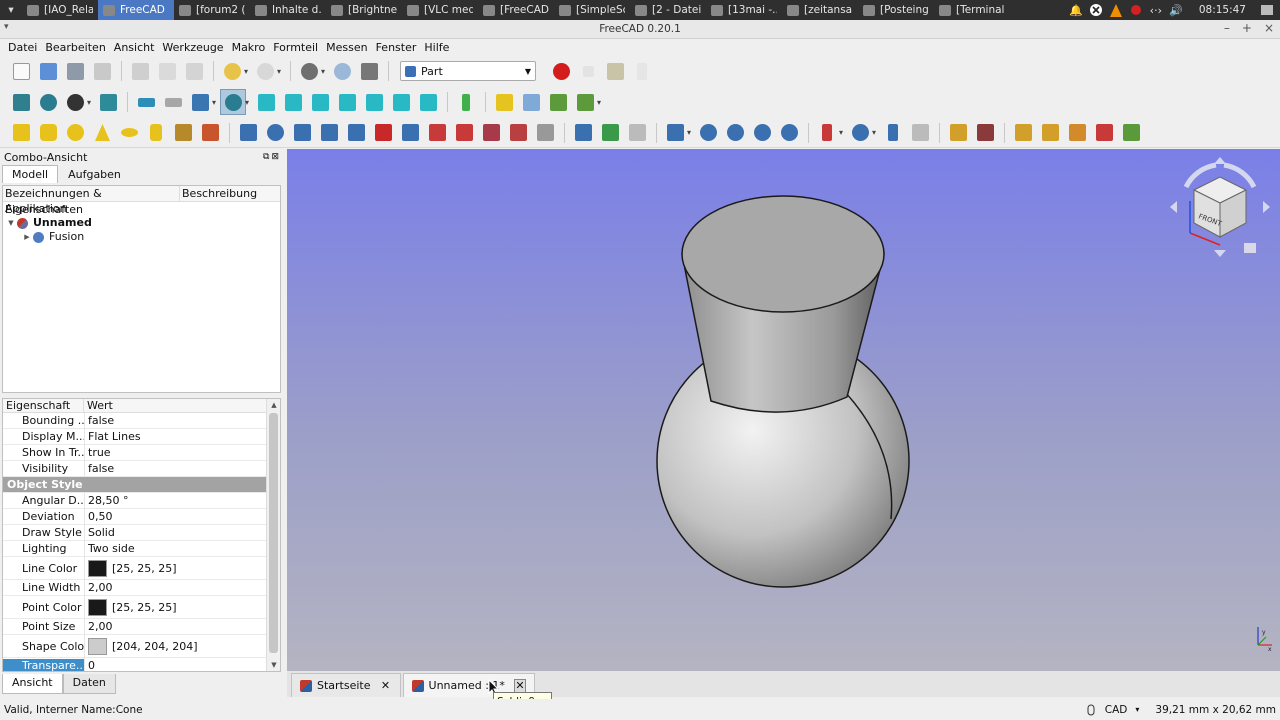 This screenshot has width=1280, height=720. I want to click on tree-item-document: ▼ Unnamed, so click(141, 223).